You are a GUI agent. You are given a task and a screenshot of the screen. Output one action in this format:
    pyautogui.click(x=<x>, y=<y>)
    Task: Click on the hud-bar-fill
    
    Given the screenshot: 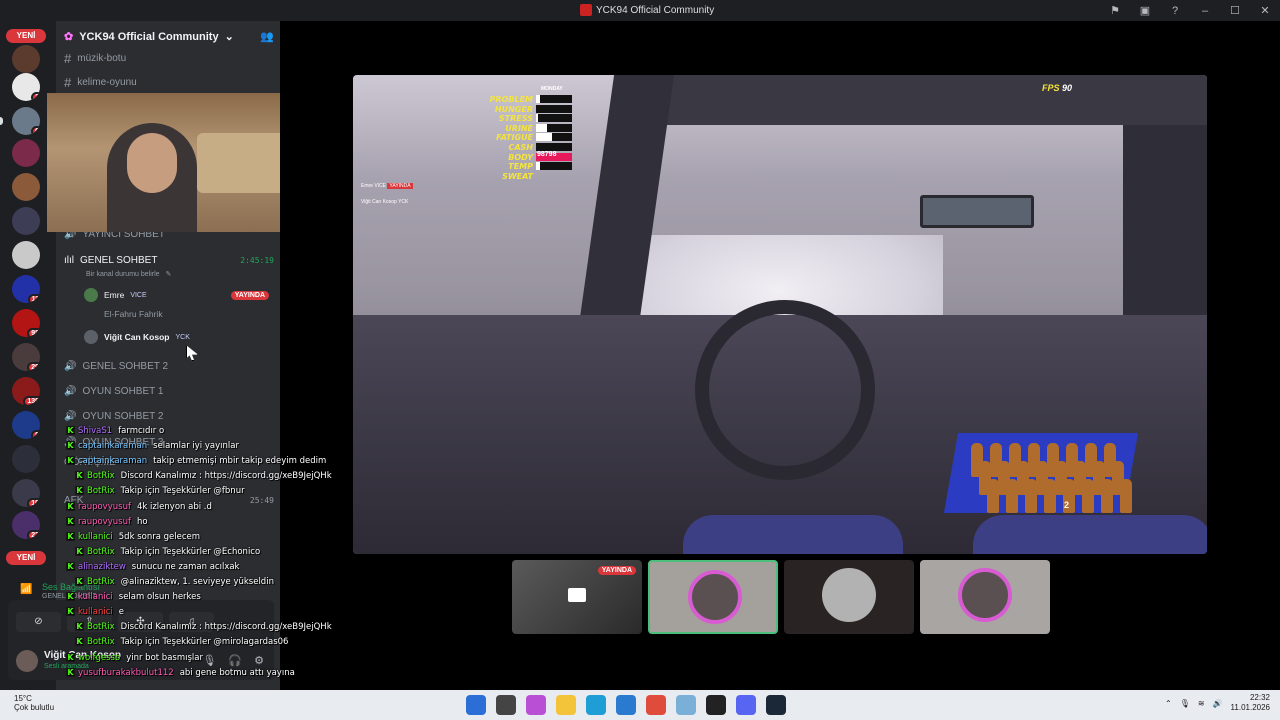 What is the action you would take?
    pyautogui.click(x=544, y=137)
    